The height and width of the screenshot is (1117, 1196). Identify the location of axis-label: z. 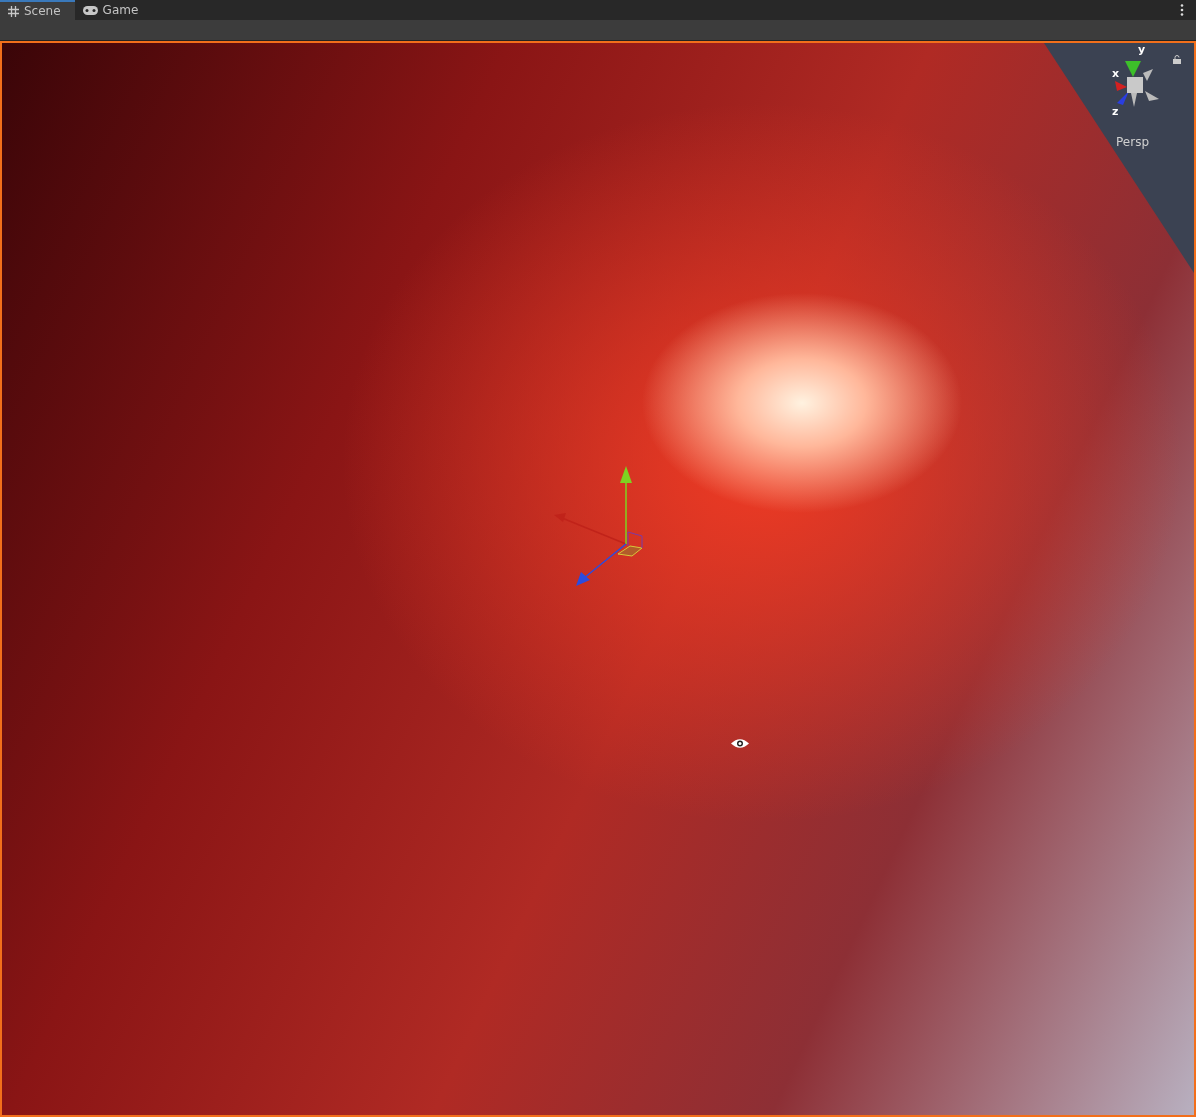
(1115, 111).